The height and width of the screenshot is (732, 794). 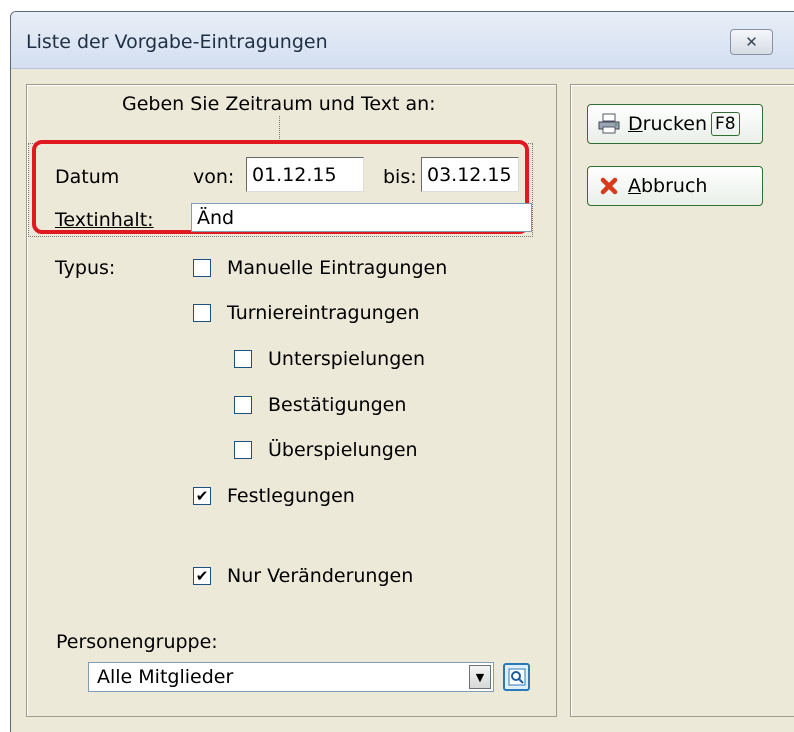 What do you see at coordinates (400, 177) in the screenshot?
I see `bis-label: bis:` at bounding box center [400, 177].